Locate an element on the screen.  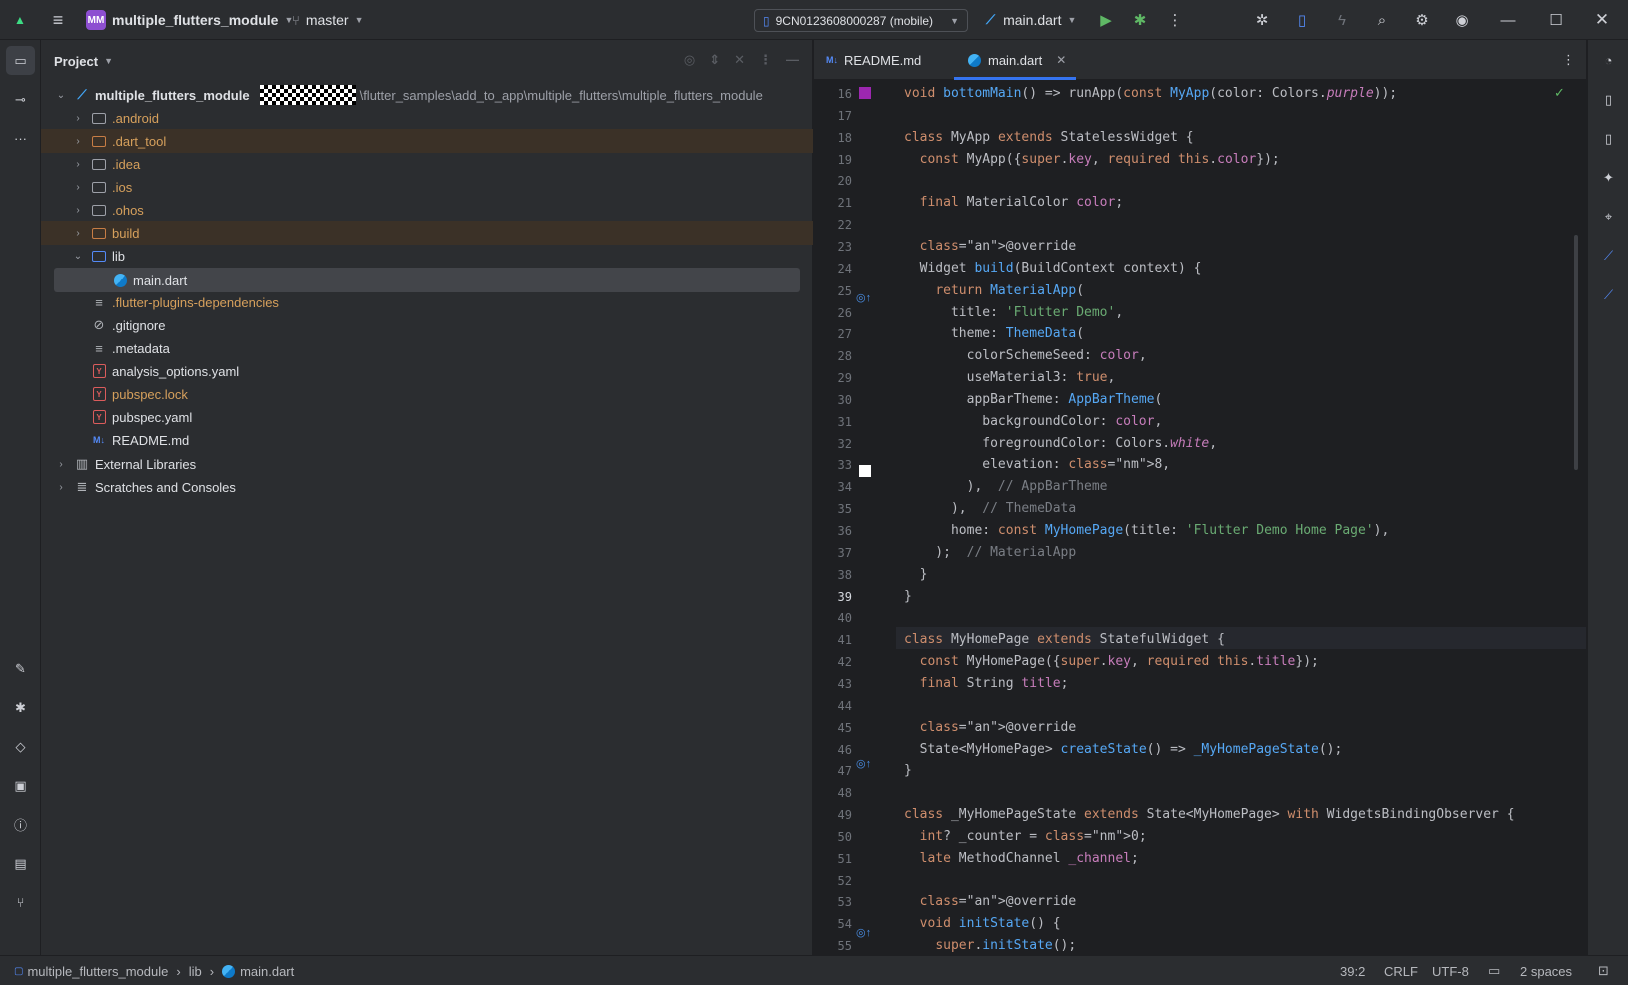
tree-item-analysis-options: Y analysis_options.yaml is located at coordinates (427, 371).